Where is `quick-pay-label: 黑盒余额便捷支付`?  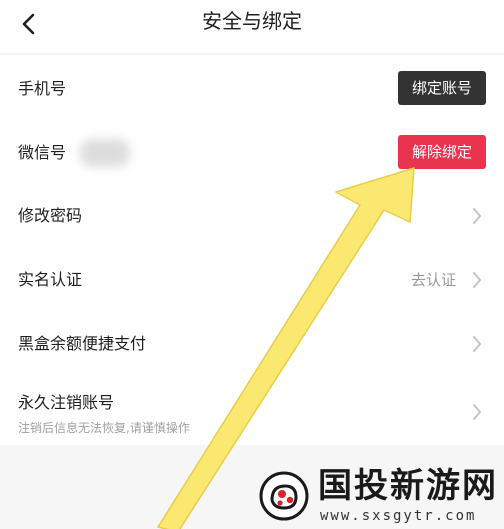 quick-pay-label: 黑盒余额便捷支付 is located at coordinates (82, 343).